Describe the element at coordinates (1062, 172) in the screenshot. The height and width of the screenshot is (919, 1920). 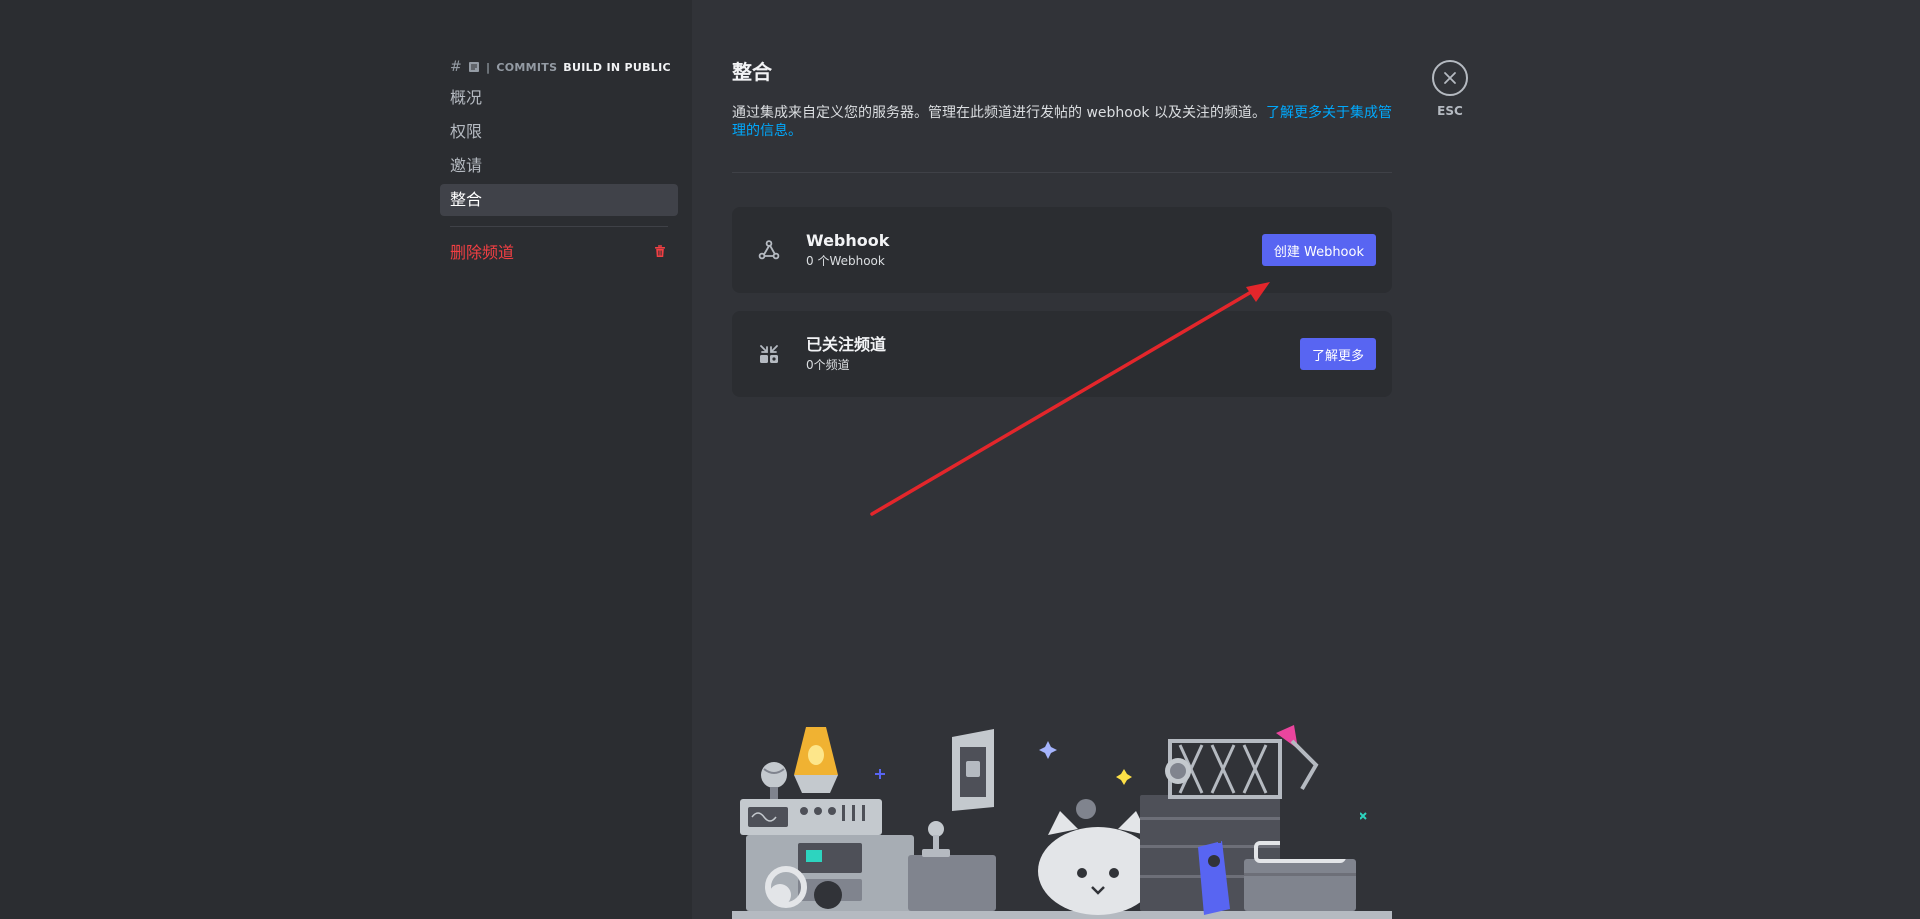
I see `section-divider` at that location.